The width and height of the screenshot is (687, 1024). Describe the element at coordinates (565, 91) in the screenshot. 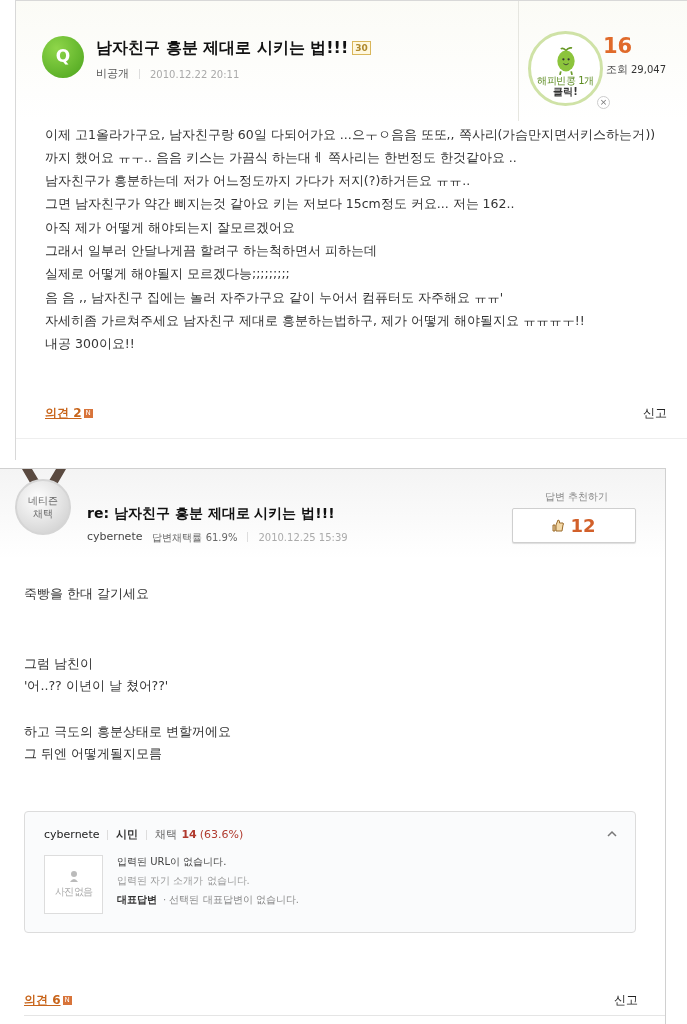

I see `happybean-click: 클릭!` at that location.